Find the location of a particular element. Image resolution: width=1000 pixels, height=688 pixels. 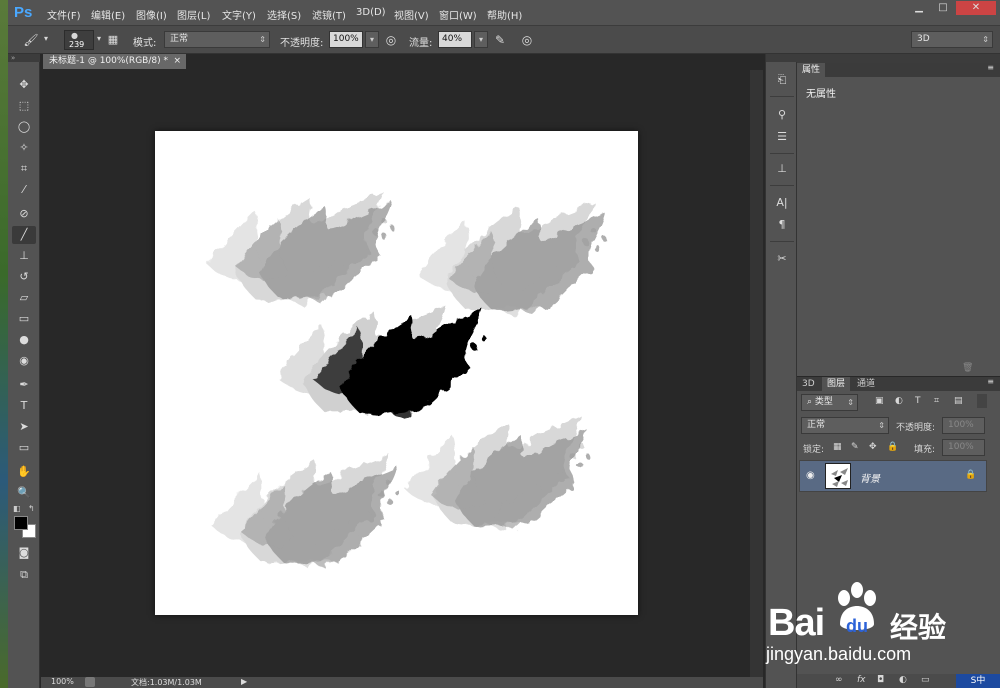

lock-transparent-icon: ▦ is located at coordinates (837, 447).